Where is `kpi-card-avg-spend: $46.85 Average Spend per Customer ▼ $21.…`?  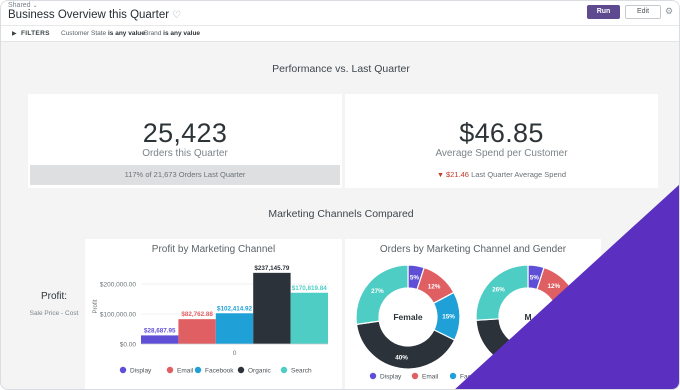
kpi-card-avg-spend: $46.85 Average Spend per Customer ▼ $21.… is located at coordinates (501, 141).